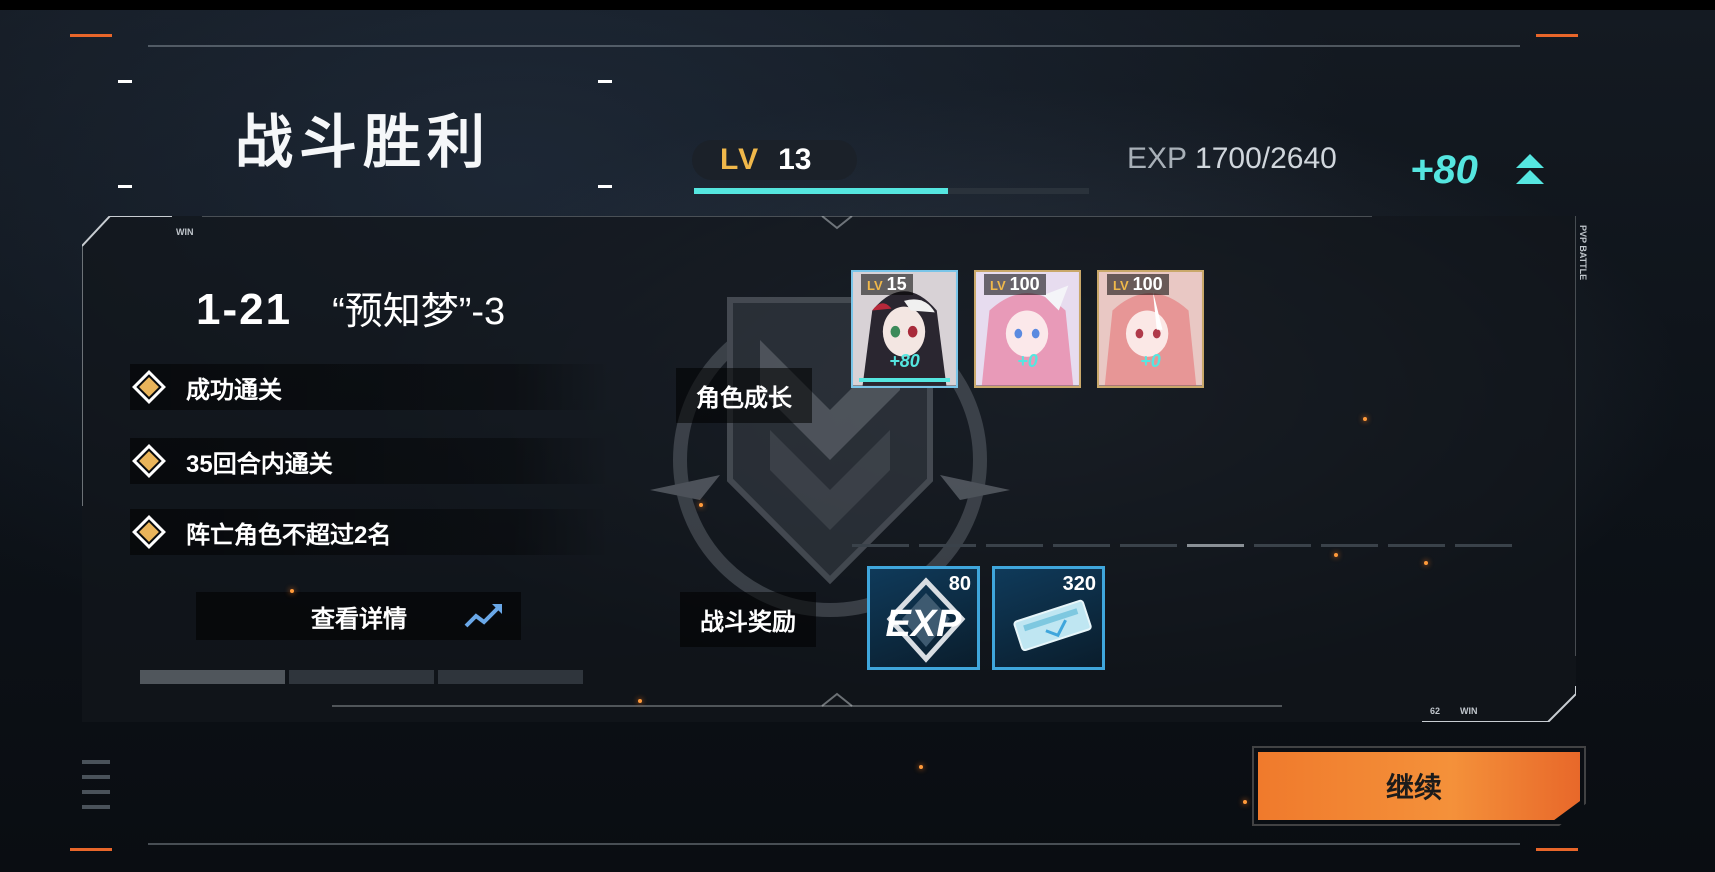 This screenshot has width=1715, height=872. Describe the element at coordinates (744, 395) in the screenshot. I see `character-growth-label: 角色成长` at that location.